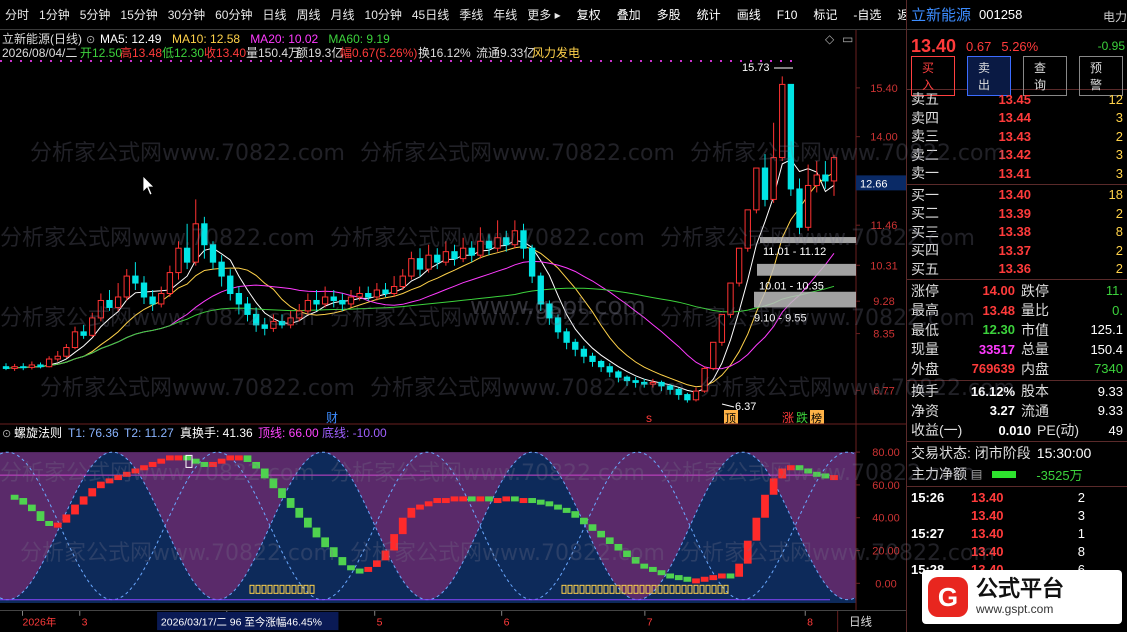 The height and width of the screenshot is (632, 1127). I want to click on toolbar-button-3: 统计, so click(709, 15).